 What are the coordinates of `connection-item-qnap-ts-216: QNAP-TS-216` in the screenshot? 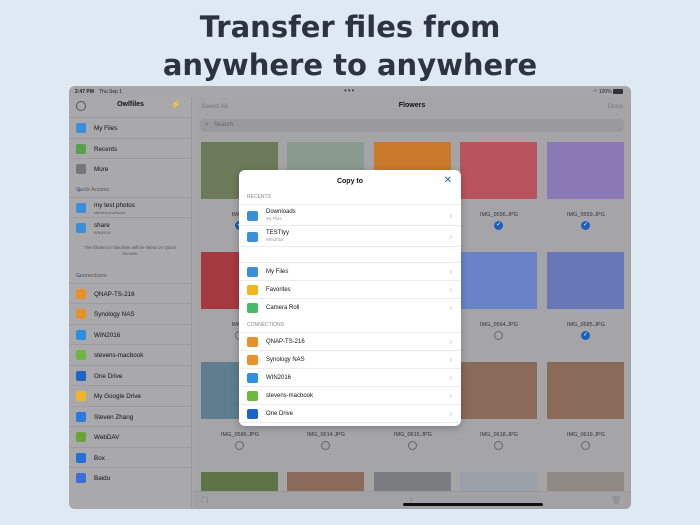 It's located at (130, 293).